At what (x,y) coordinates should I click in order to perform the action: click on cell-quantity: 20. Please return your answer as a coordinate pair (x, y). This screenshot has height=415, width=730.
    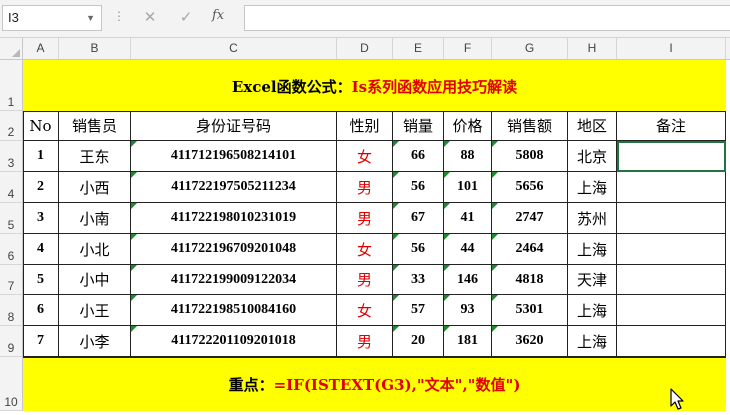
    Looking at the image, I should click on (418, 341).